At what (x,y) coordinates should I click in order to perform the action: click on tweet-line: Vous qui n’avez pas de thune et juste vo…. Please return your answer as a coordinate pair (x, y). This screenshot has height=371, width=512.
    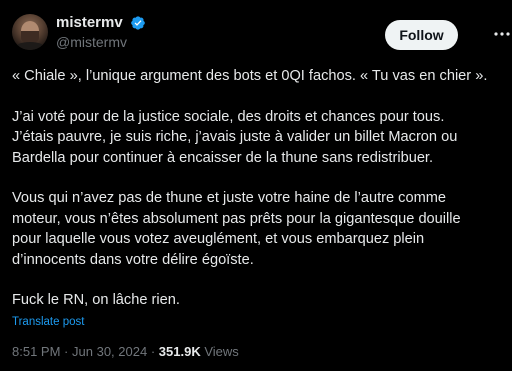
    Looking at the image, I should click on (229, 198).